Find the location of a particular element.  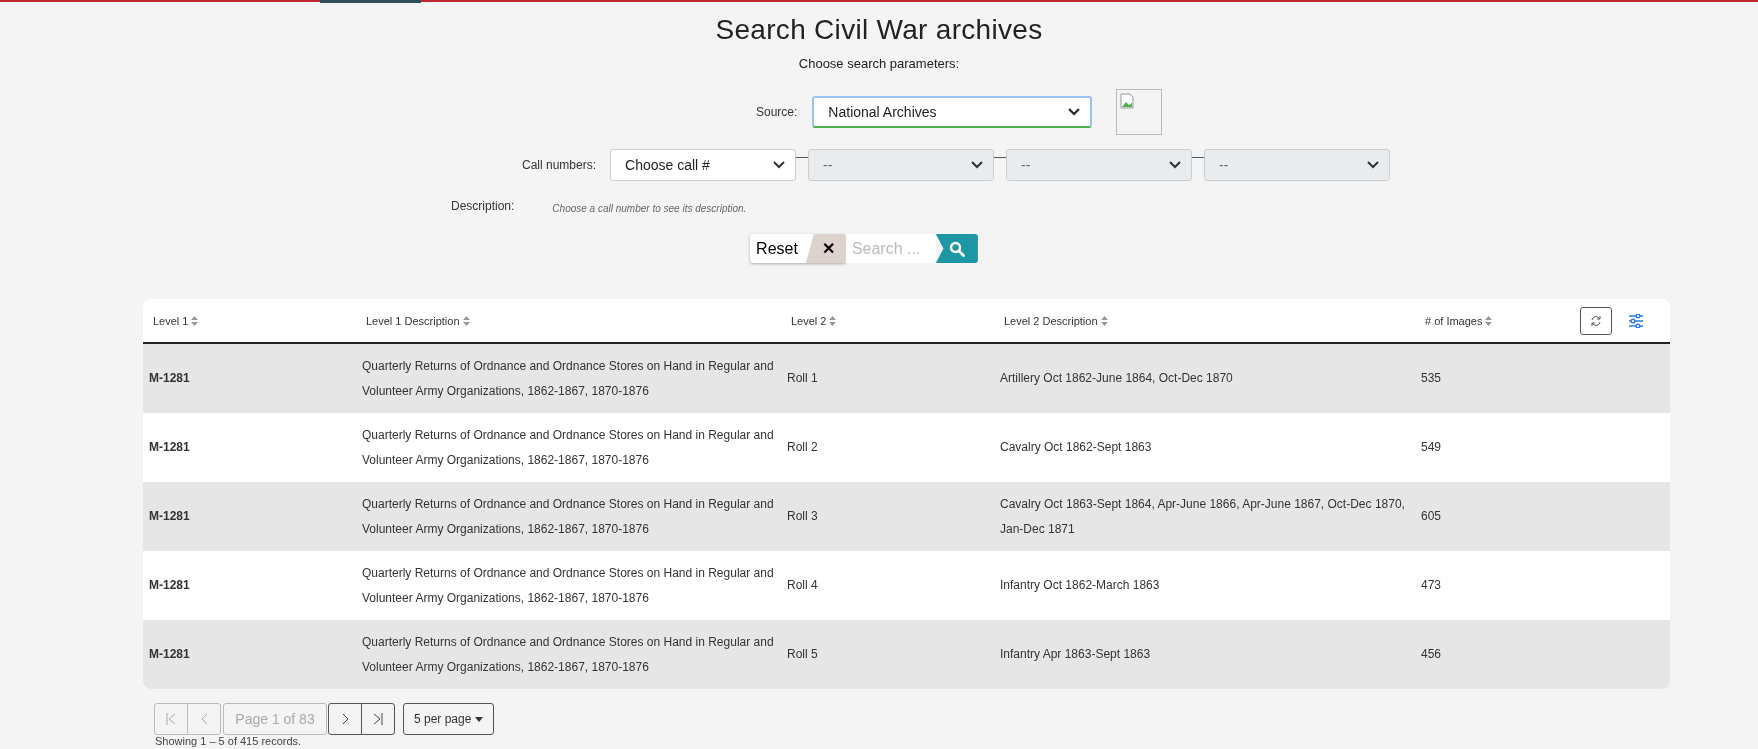

reset-button: Reset ✕ is located at coordinates (798, 248).